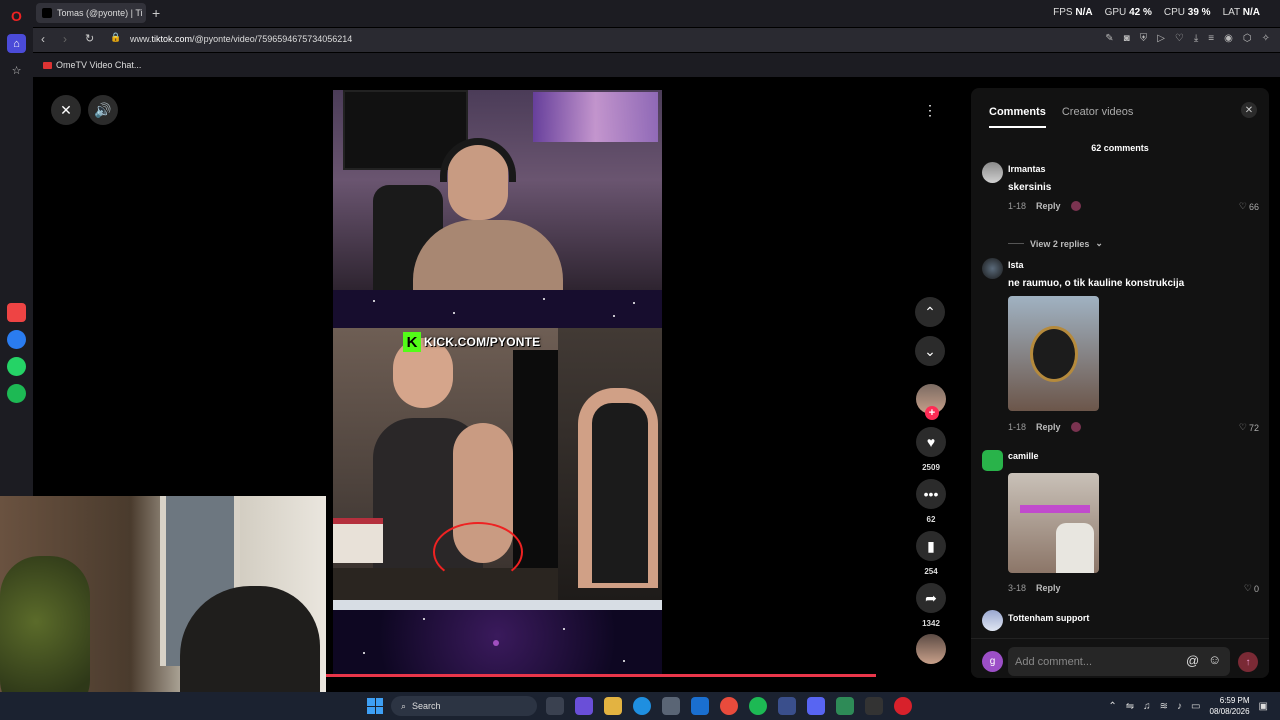 The height and width of the screenshot is (720, 1280). I want to click on heart-icon: ♥, so click(931, 442).